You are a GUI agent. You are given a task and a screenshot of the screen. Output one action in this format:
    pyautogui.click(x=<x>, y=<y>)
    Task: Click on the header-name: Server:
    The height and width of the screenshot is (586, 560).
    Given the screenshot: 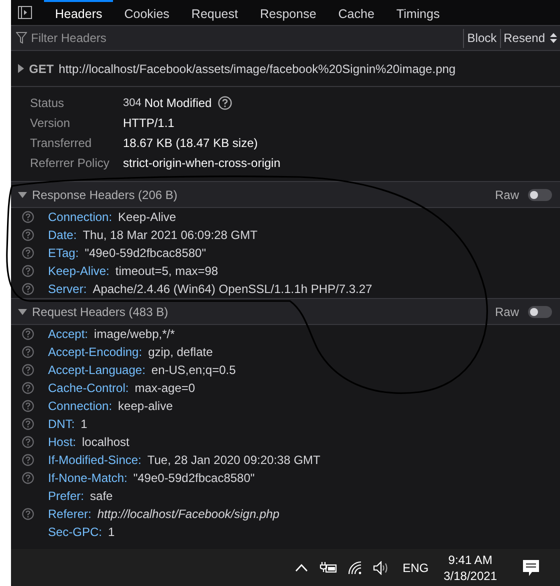 What is the action you would take?
    pyautogui.click(x=67, y=289)
    